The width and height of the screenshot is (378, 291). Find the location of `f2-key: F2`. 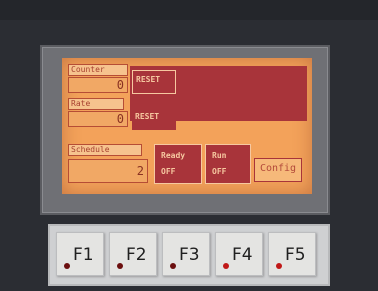

f2-key: F2 is located at coordinates (133, 254).